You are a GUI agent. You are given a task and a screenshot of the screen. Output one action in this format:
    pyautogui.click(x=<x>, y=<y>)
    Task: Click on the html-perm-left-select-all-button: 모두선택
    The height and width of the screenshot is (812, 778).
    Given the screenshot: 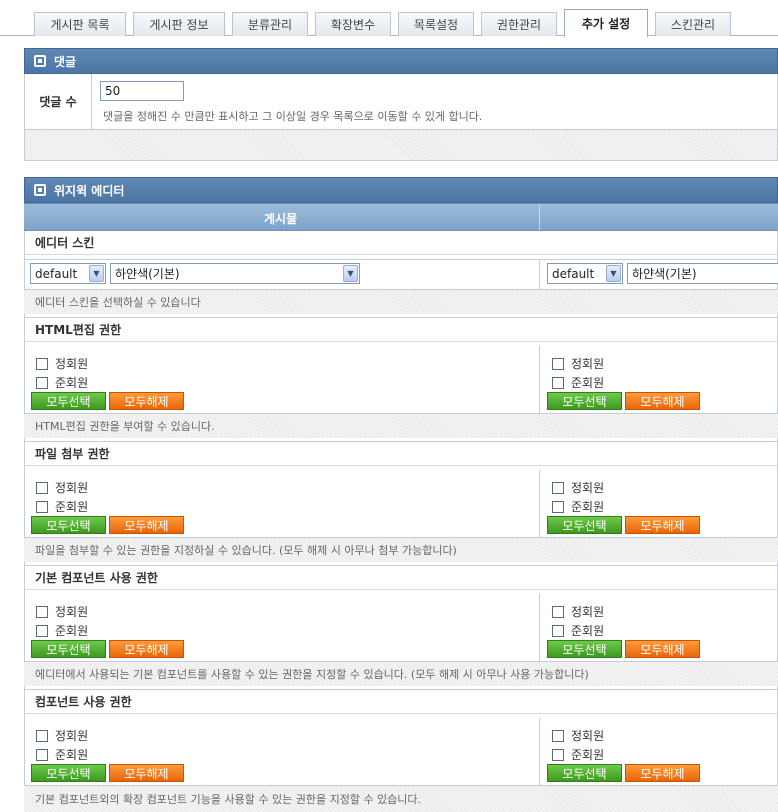 What is the action you would take?
    pyautogui.click(x=68, y=401)
    